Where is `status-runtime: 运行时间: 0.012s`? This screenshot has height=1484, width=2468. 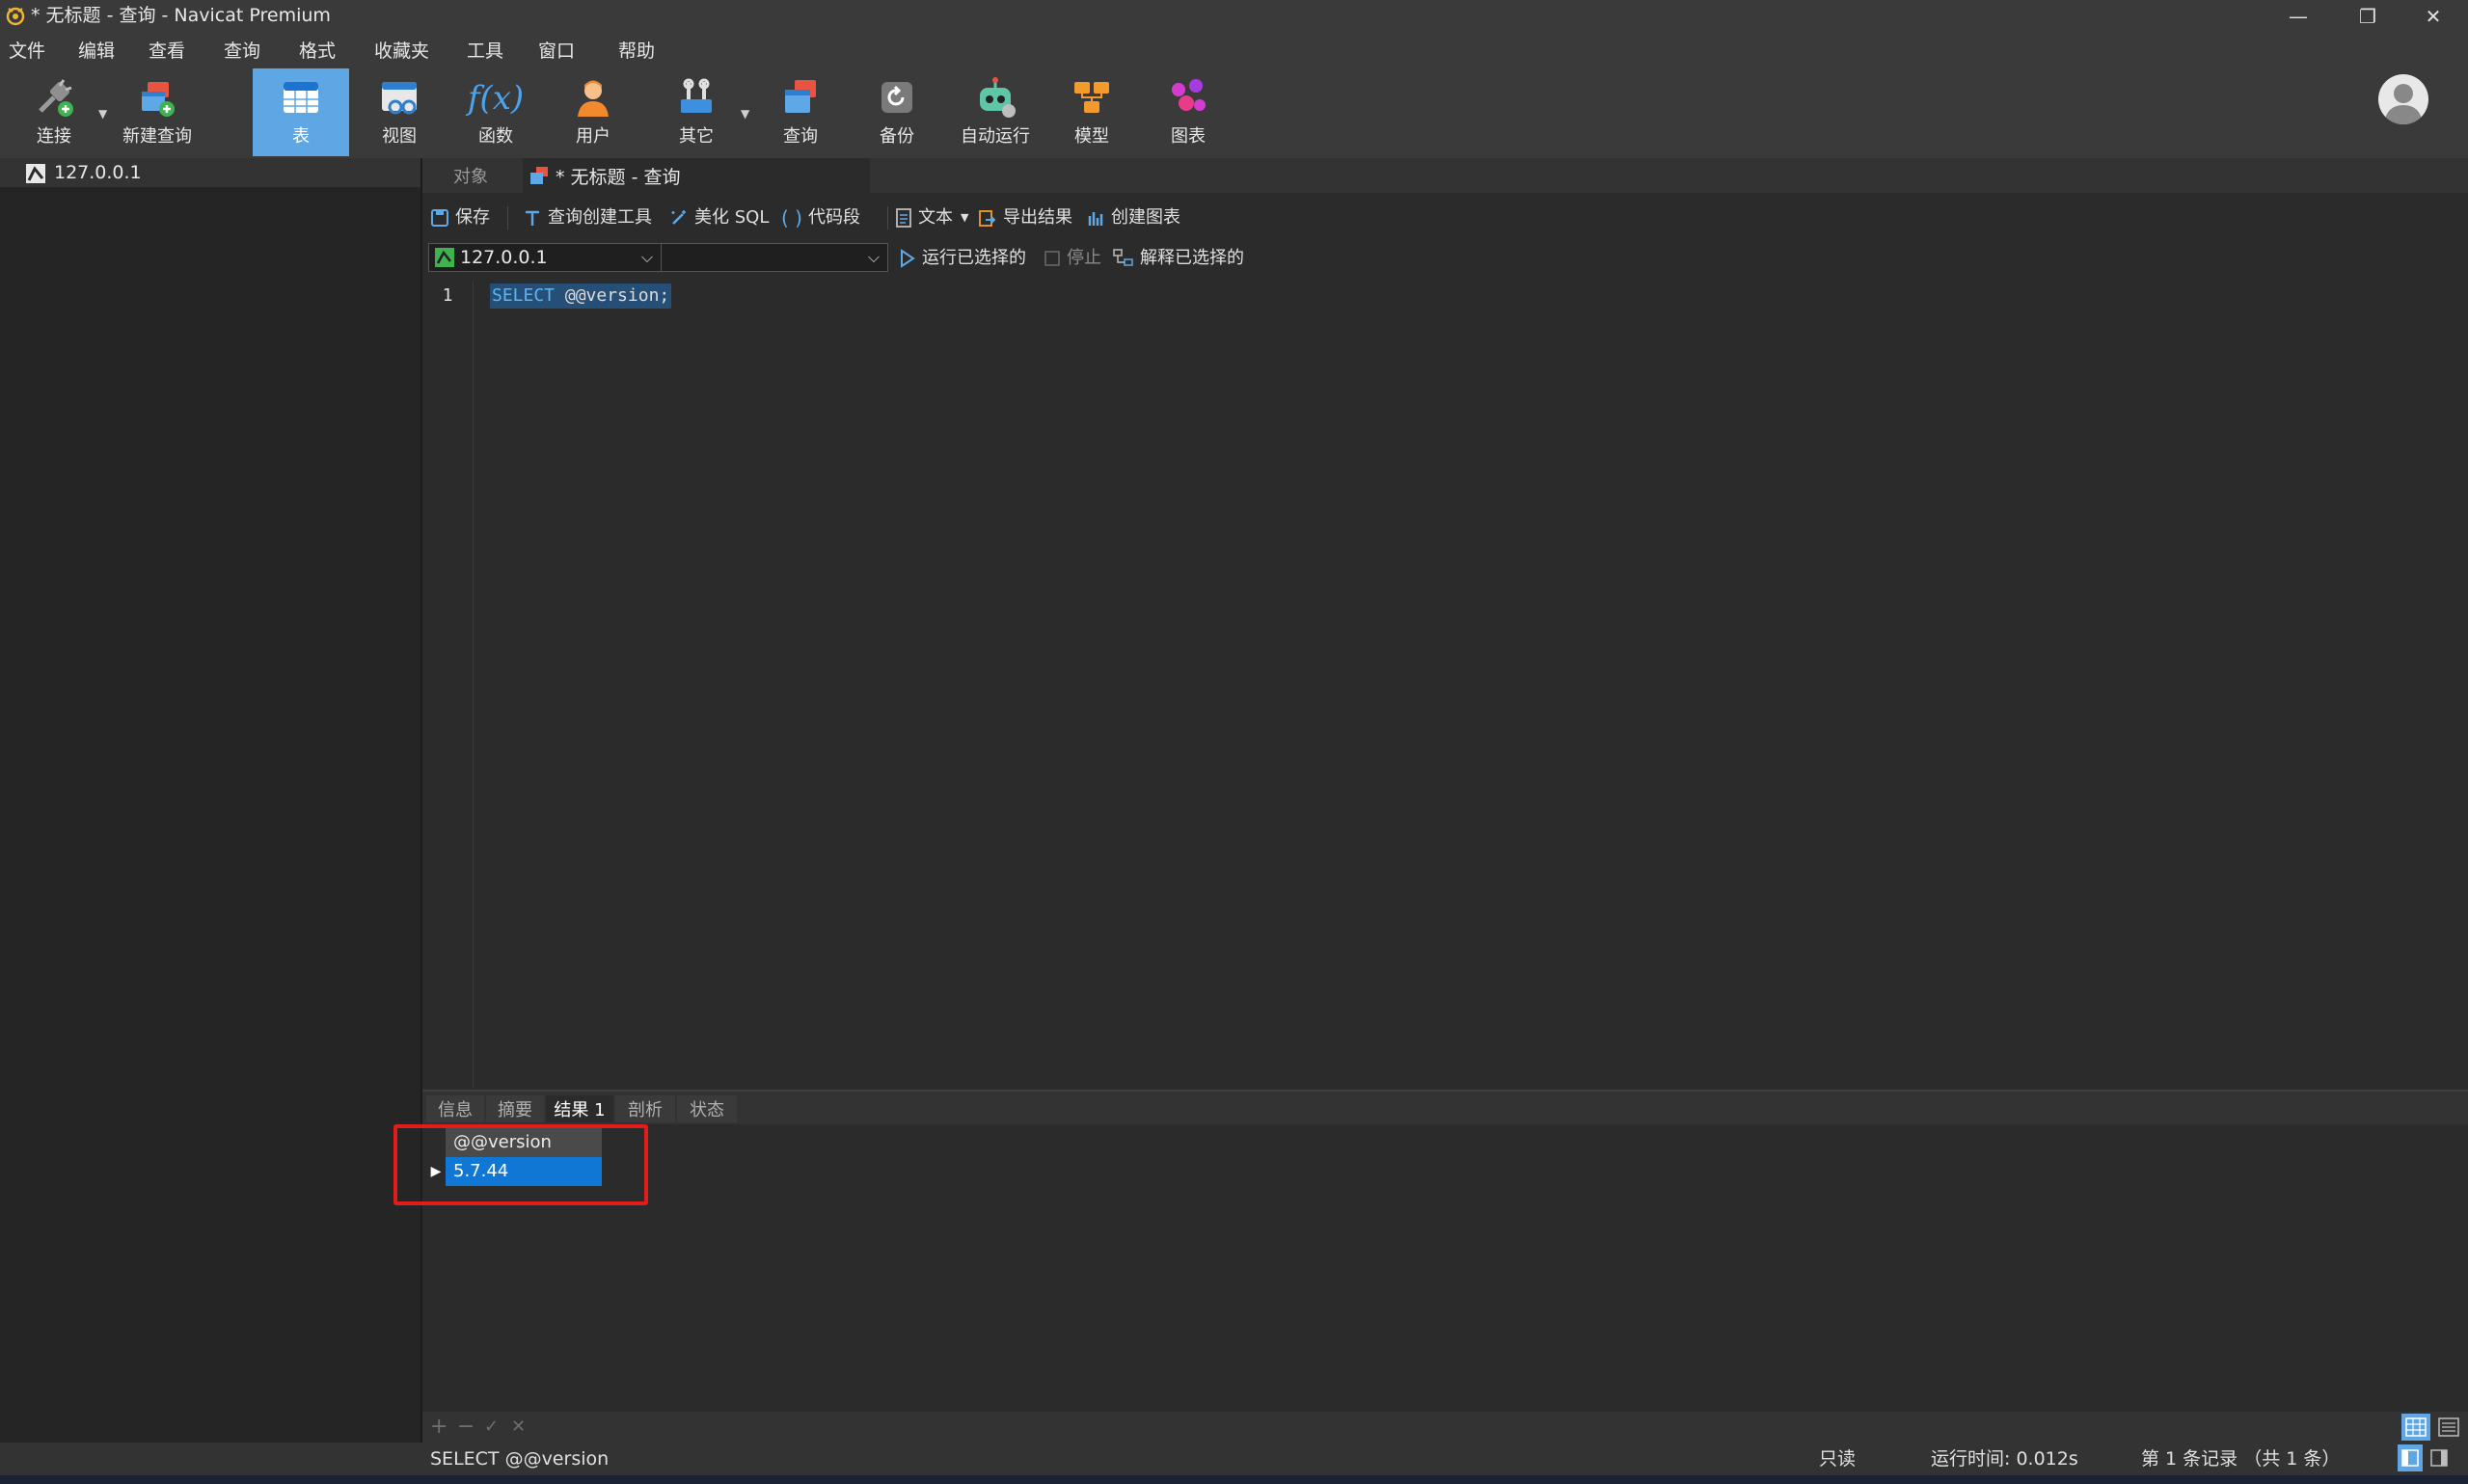 status-runtime: 运行时间: 0.012s is located at coordinates (2004, 1459).